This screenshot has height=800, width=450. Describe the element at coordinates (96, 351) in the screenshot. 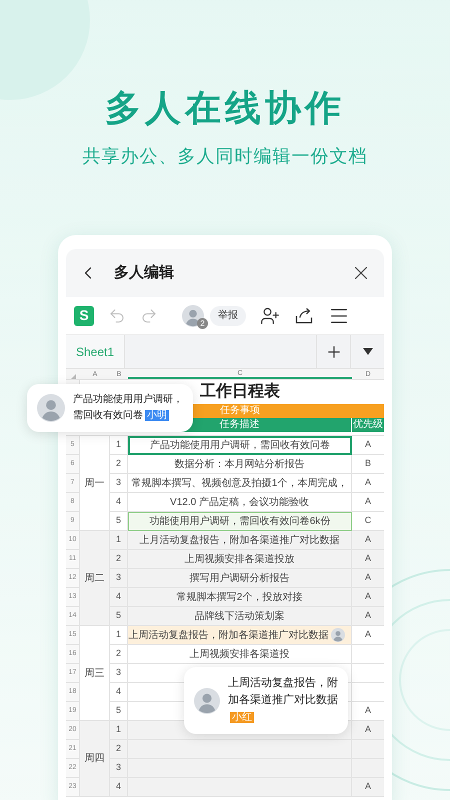

I see `sheet-tab: Sheet1` at that location.